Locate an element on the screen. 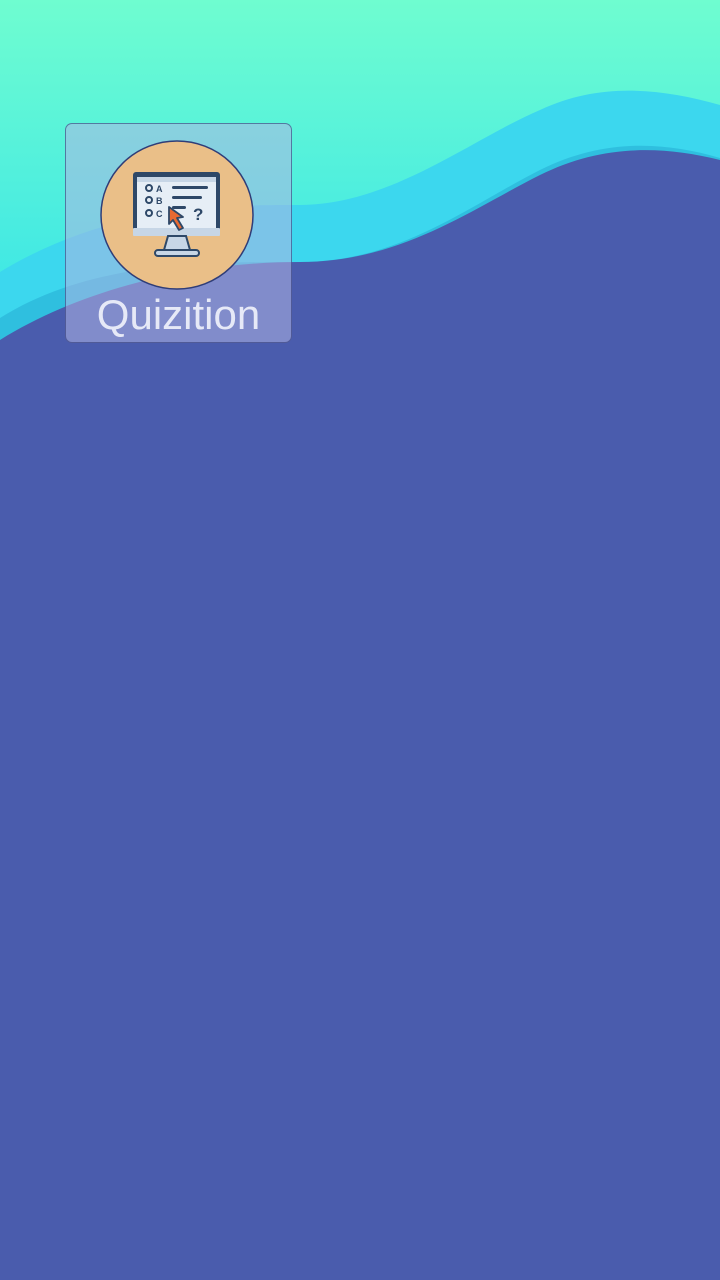  choice-c-label: C is located at coordinates (159, 214).